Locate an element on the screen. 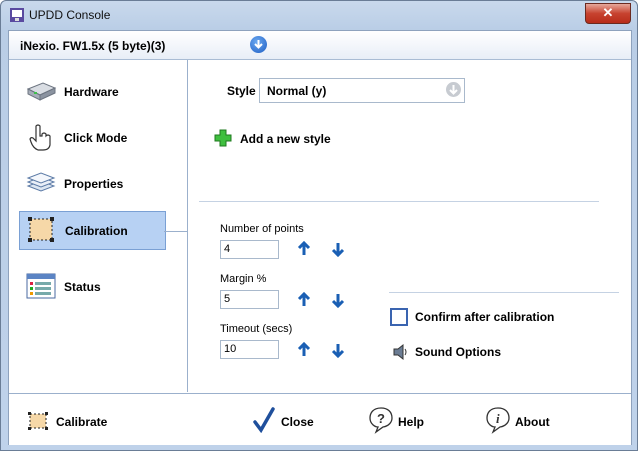  help-button: ? Help is located at coordinates (403, 420).